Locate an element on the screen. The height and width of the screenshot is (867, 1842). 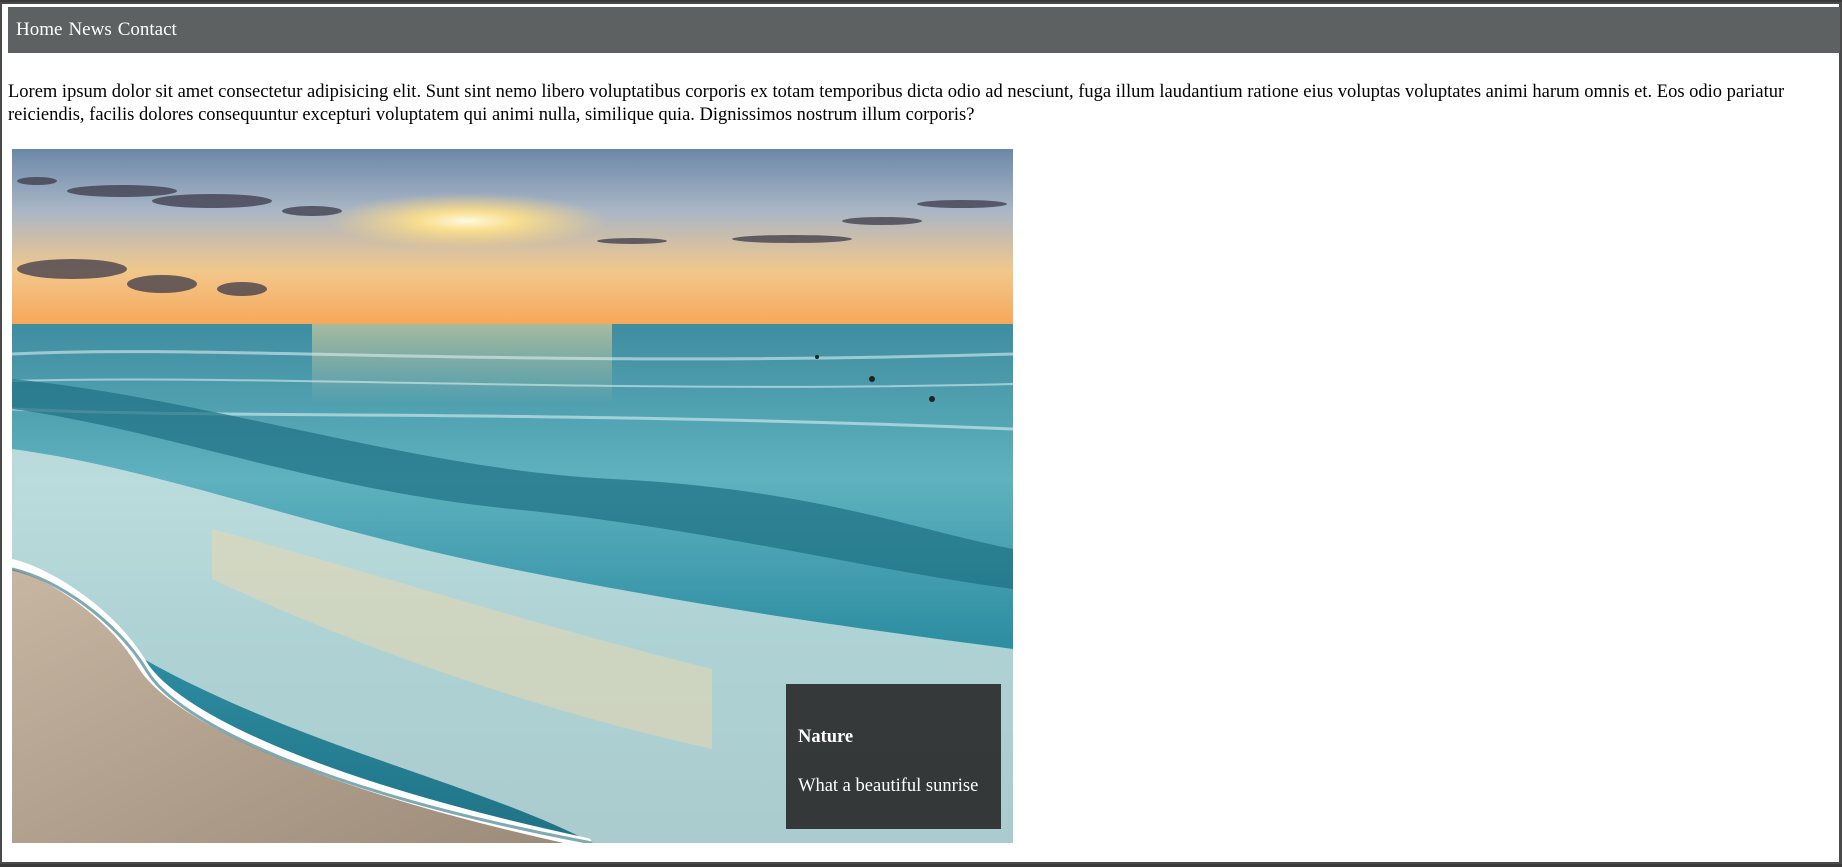
top-navbar: Home News Contact is located at coordinates (924, 30).